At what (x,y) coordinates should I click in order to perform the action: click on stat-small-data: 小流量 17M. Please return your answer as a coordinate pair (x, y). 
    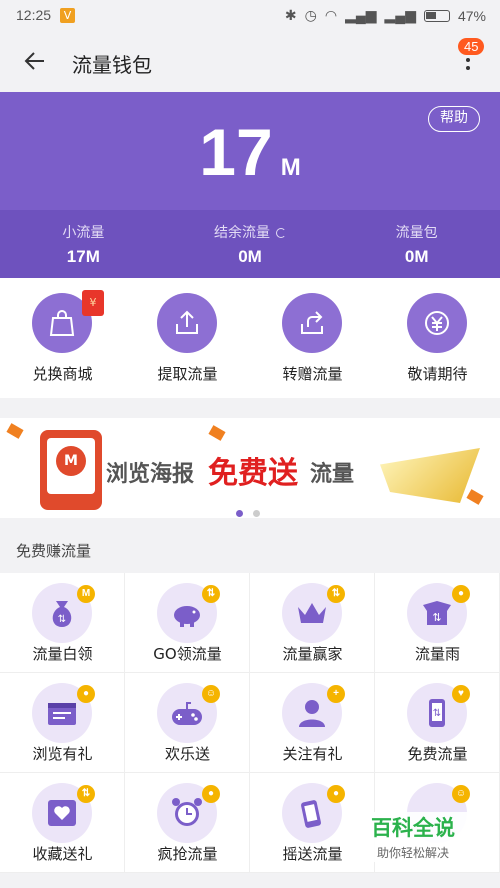
    Looking at the image, I should click on (83, 244).